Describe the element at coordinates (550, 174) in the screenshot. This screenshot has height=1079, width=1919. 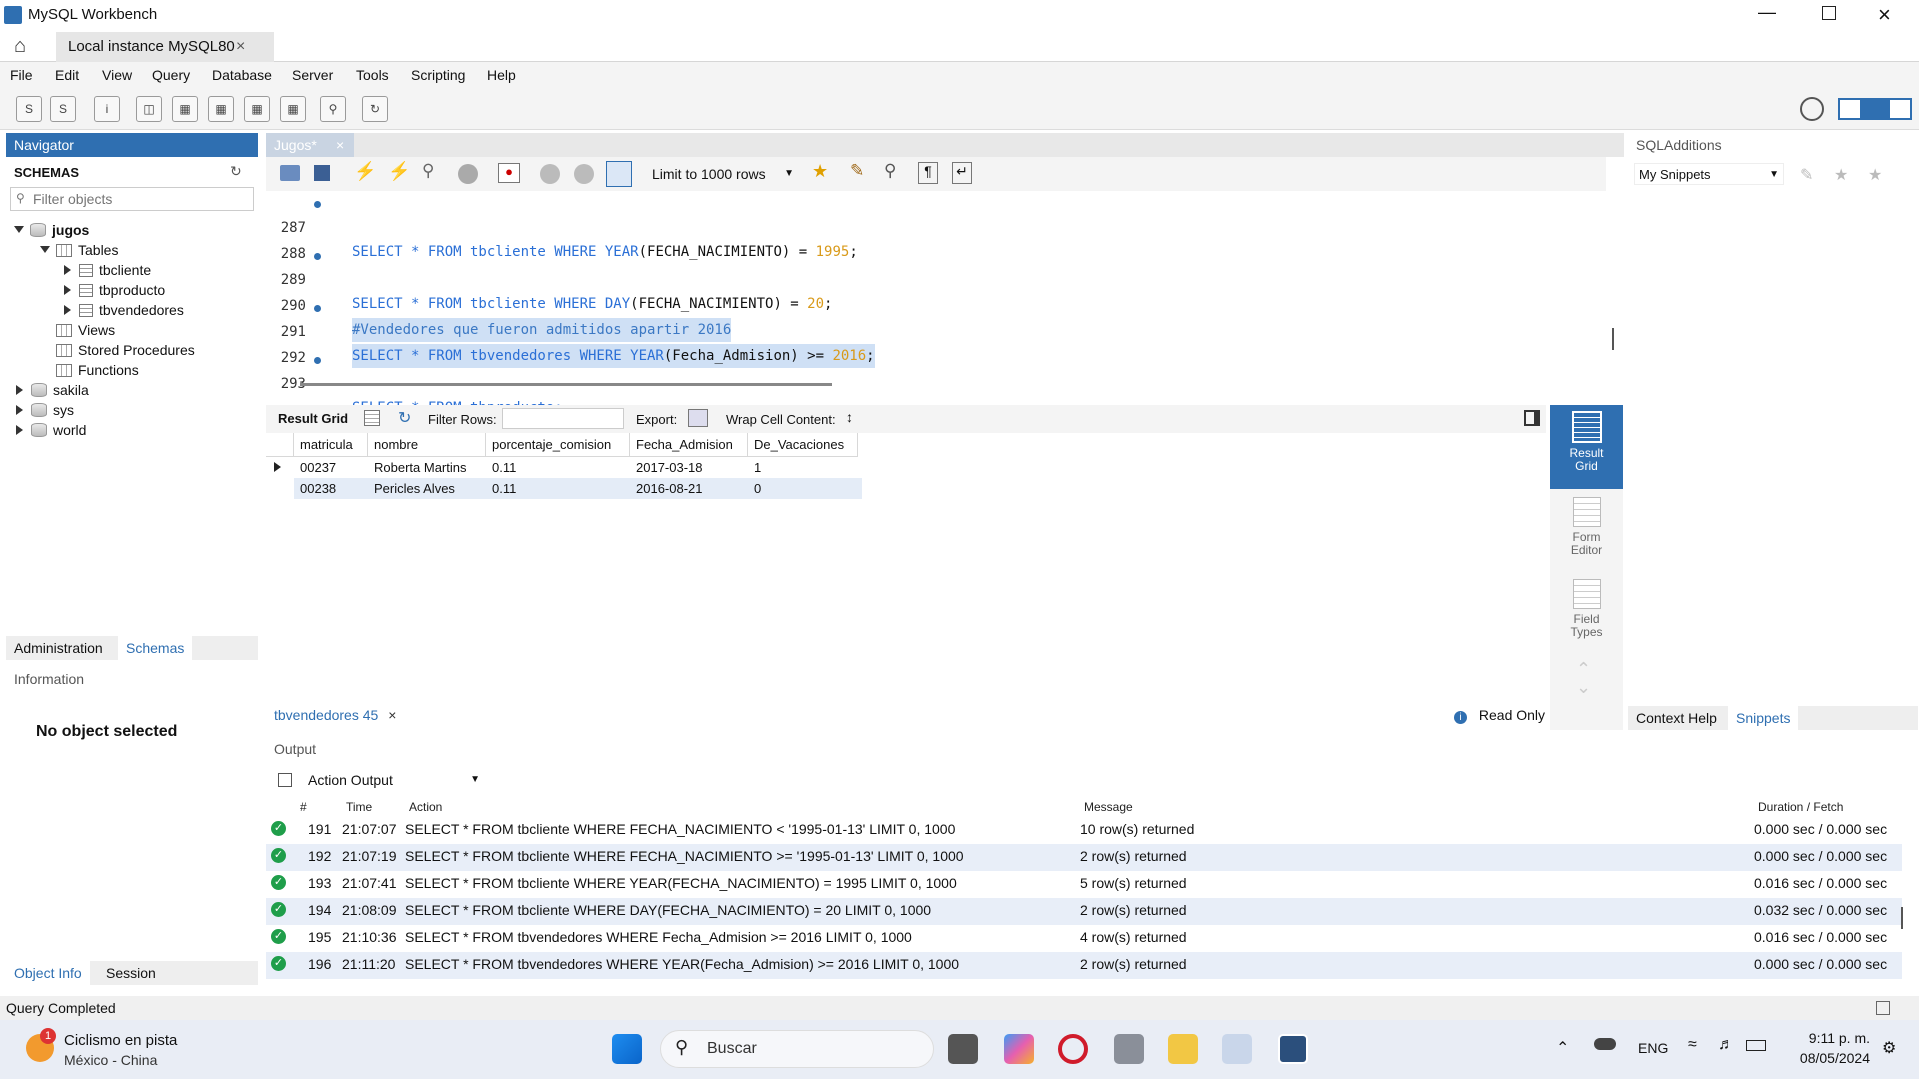
I see `commit-icon` at that location.